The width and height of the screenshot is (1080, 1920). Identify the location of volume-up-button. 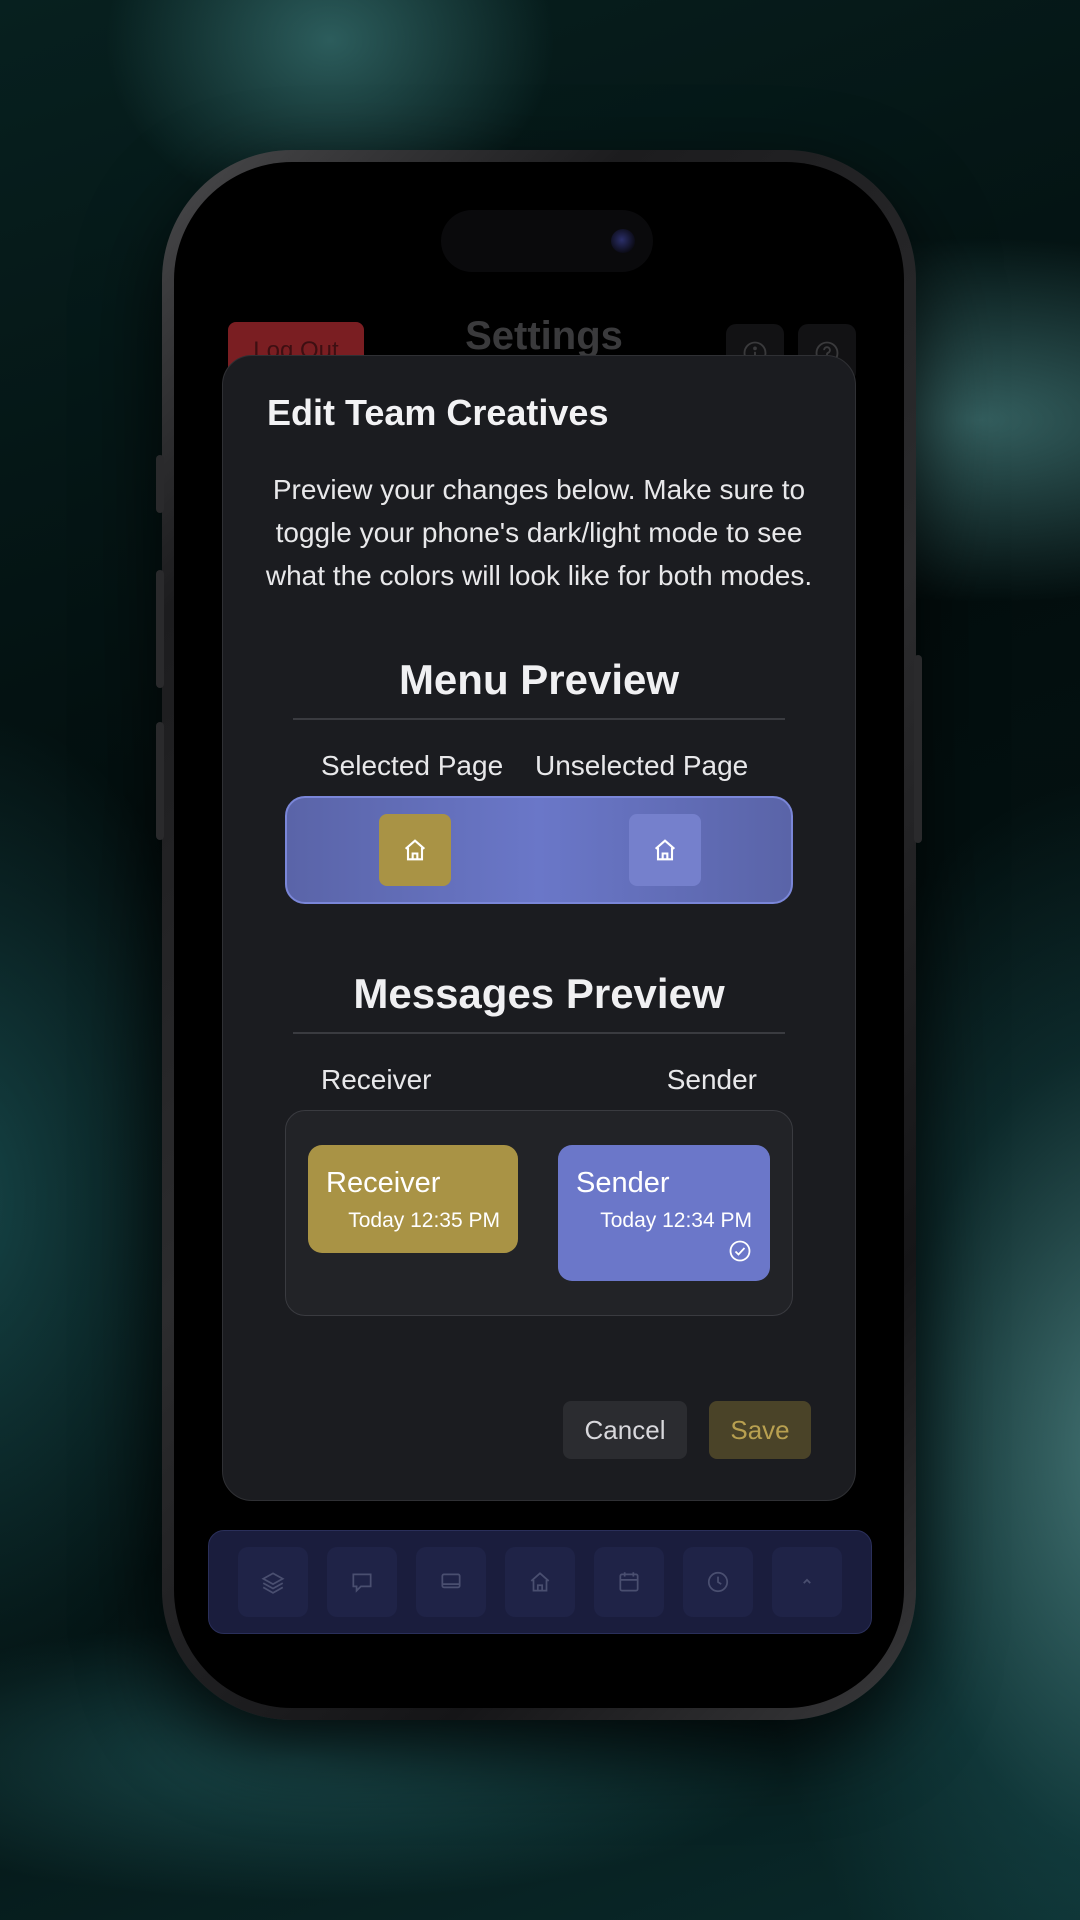
(160, 629).